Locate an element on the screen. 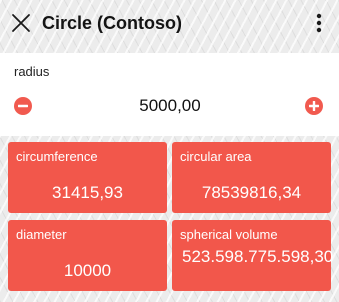 The height and width of the screenshot is (302, 339). close-button is located at coordinates (21, 23).